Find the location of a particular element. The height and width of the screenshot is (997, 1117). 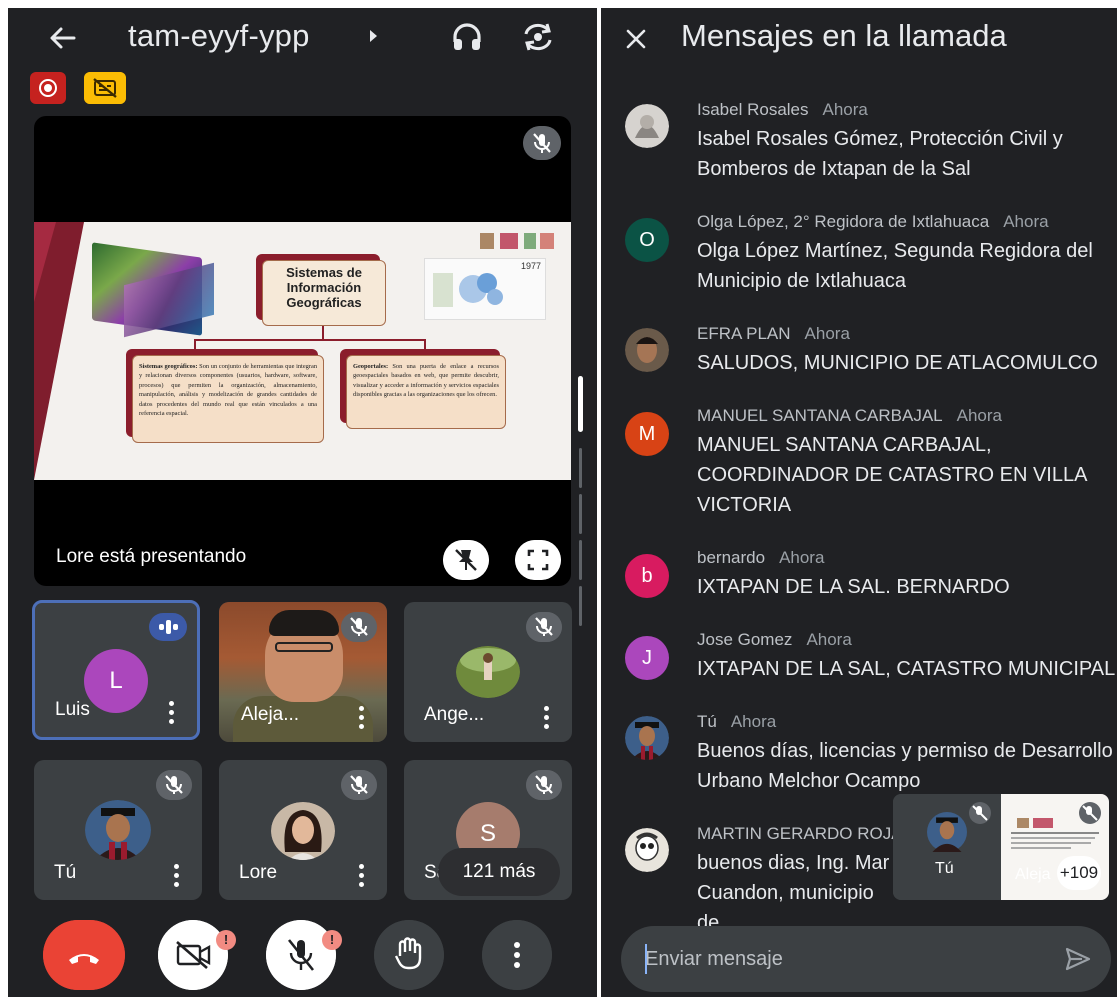

flip-camera-icon is located at coordinates (538, 37).